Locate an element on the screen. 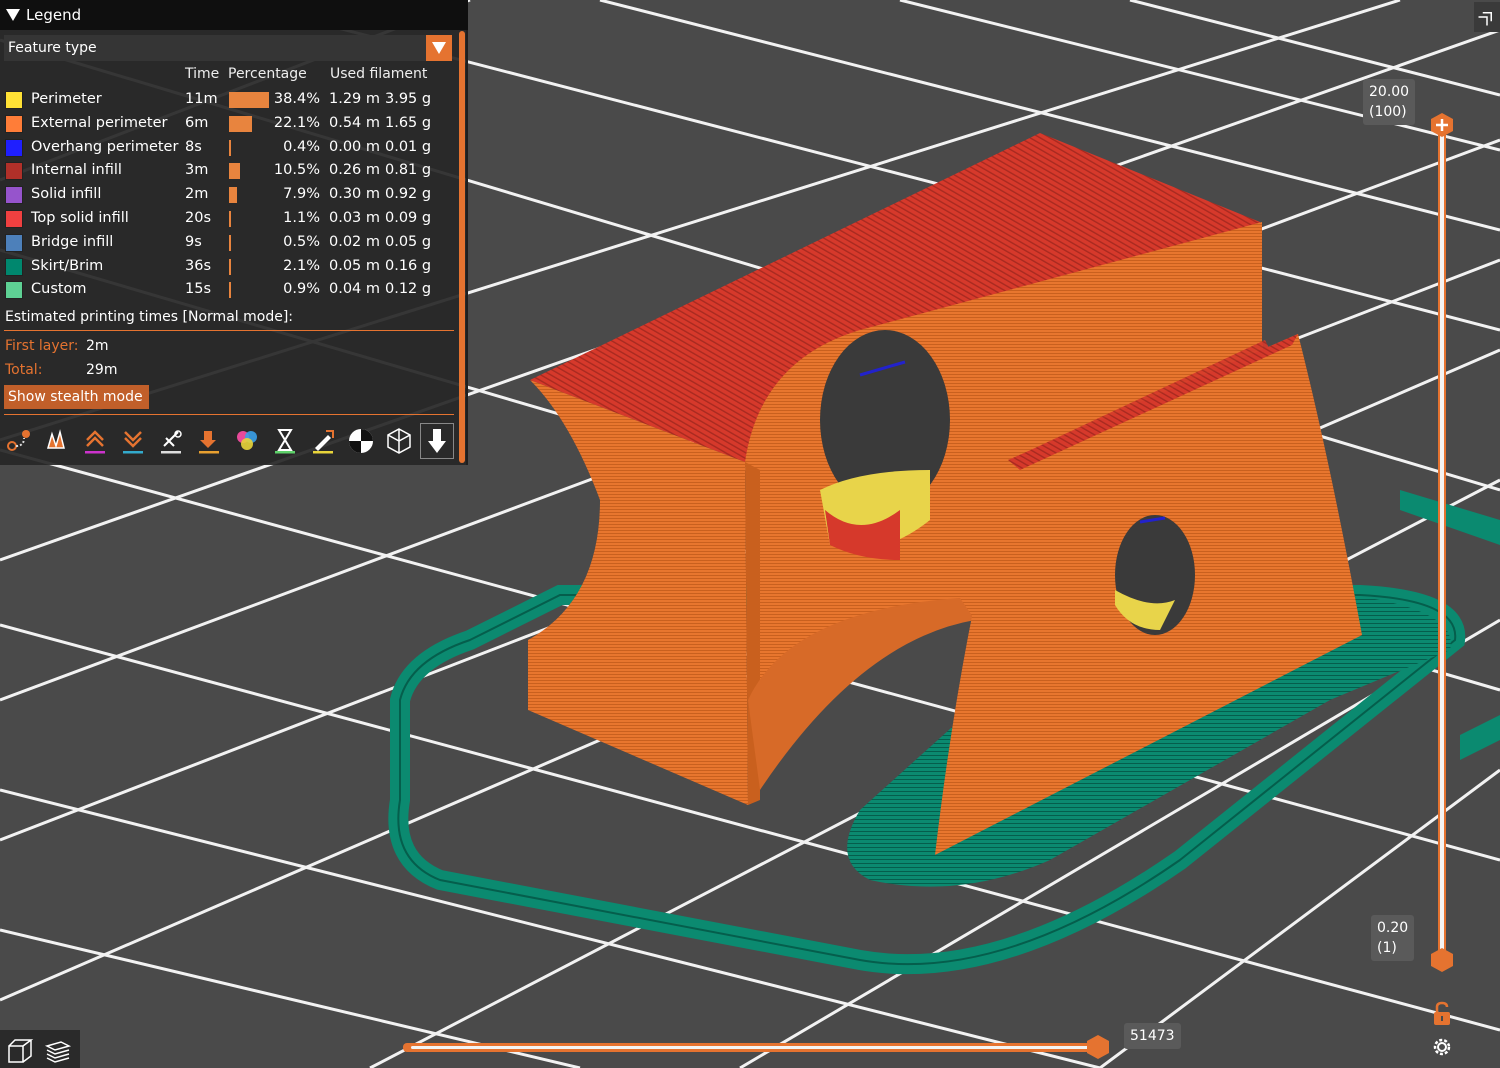 This screenshot has width=1500, height=1068. feature-length: 0.26 m is located at coordinates (355, 170).